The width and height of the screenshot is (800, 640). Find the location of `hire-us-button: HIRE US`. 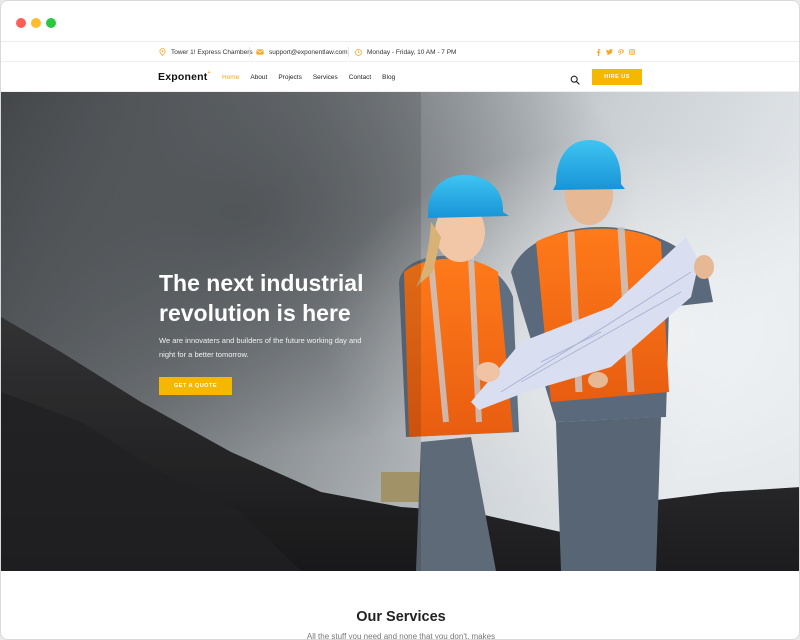

hire-us-button: HIRE US is located at coordinates (617, 77).